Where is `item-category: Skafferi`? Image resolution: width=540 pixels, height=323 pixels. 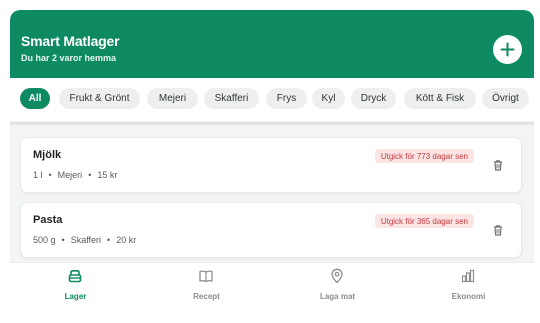 item-category: Skafferi is located at coordinates (86, 240).